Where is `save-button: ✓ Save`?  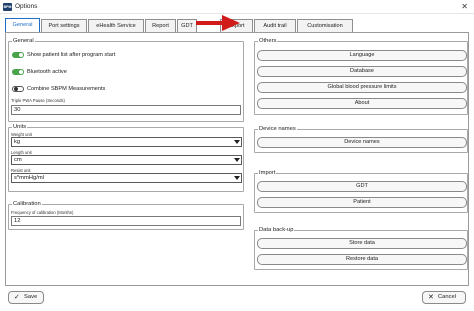
save-button: ✓ Save is located at coordinates (26, 297).